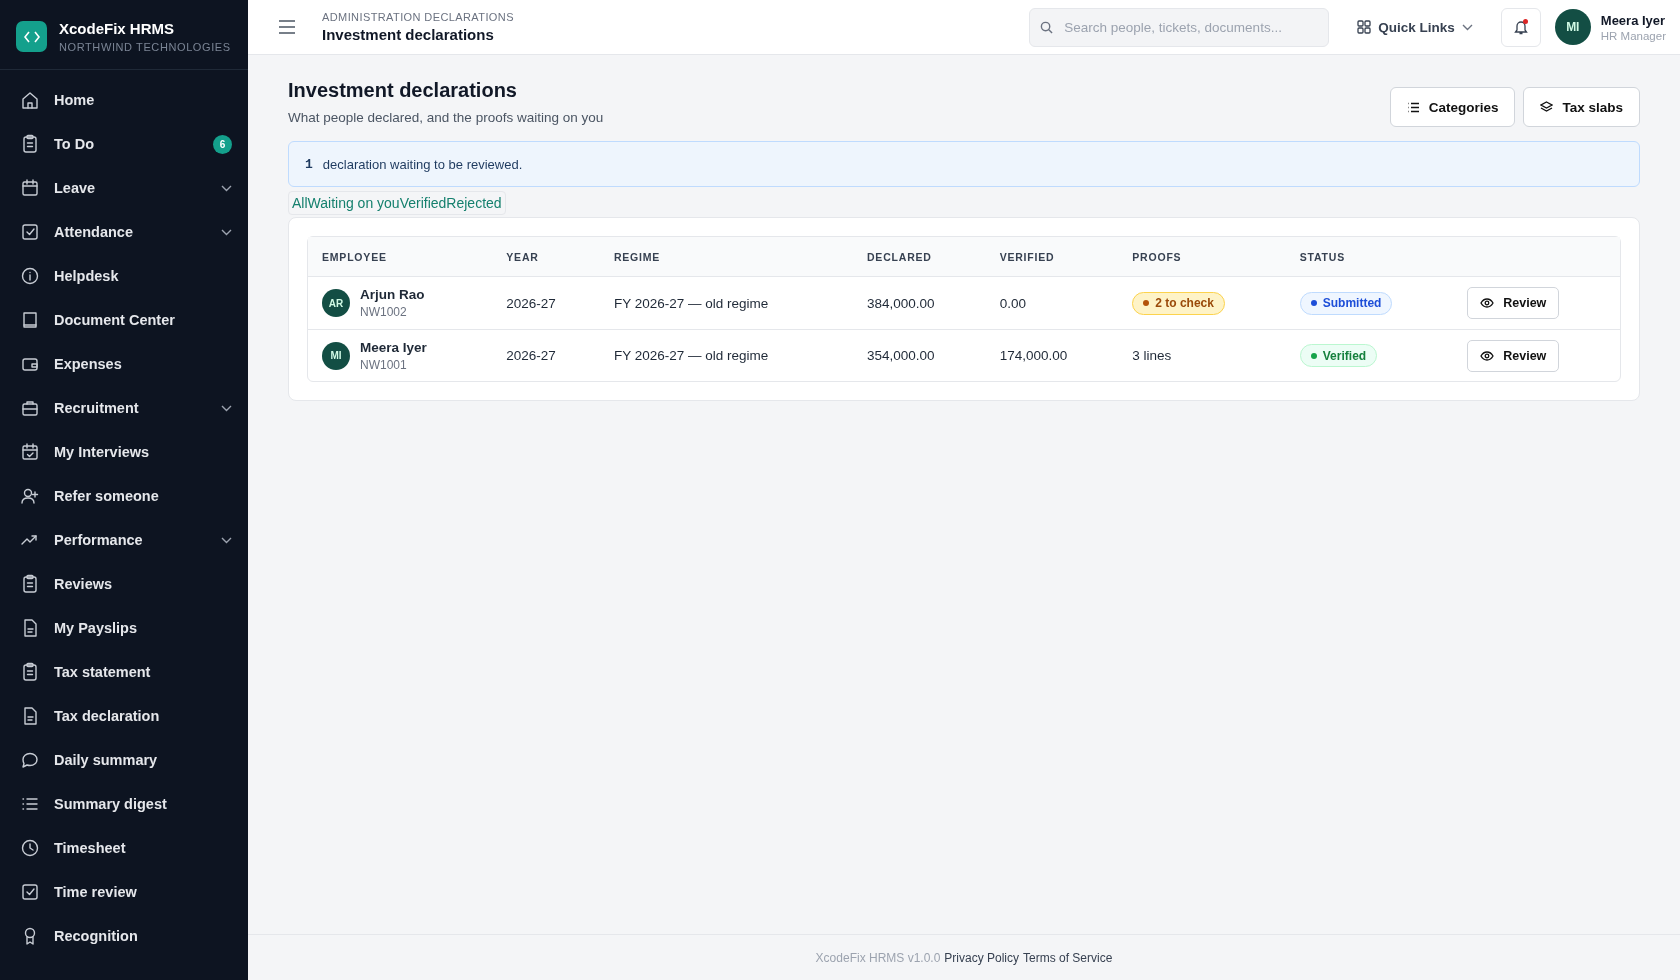  What do you see at coordinates (309, 164) in the screenshot?
I see `notice-count: 1` at bounding box center [309, 164].